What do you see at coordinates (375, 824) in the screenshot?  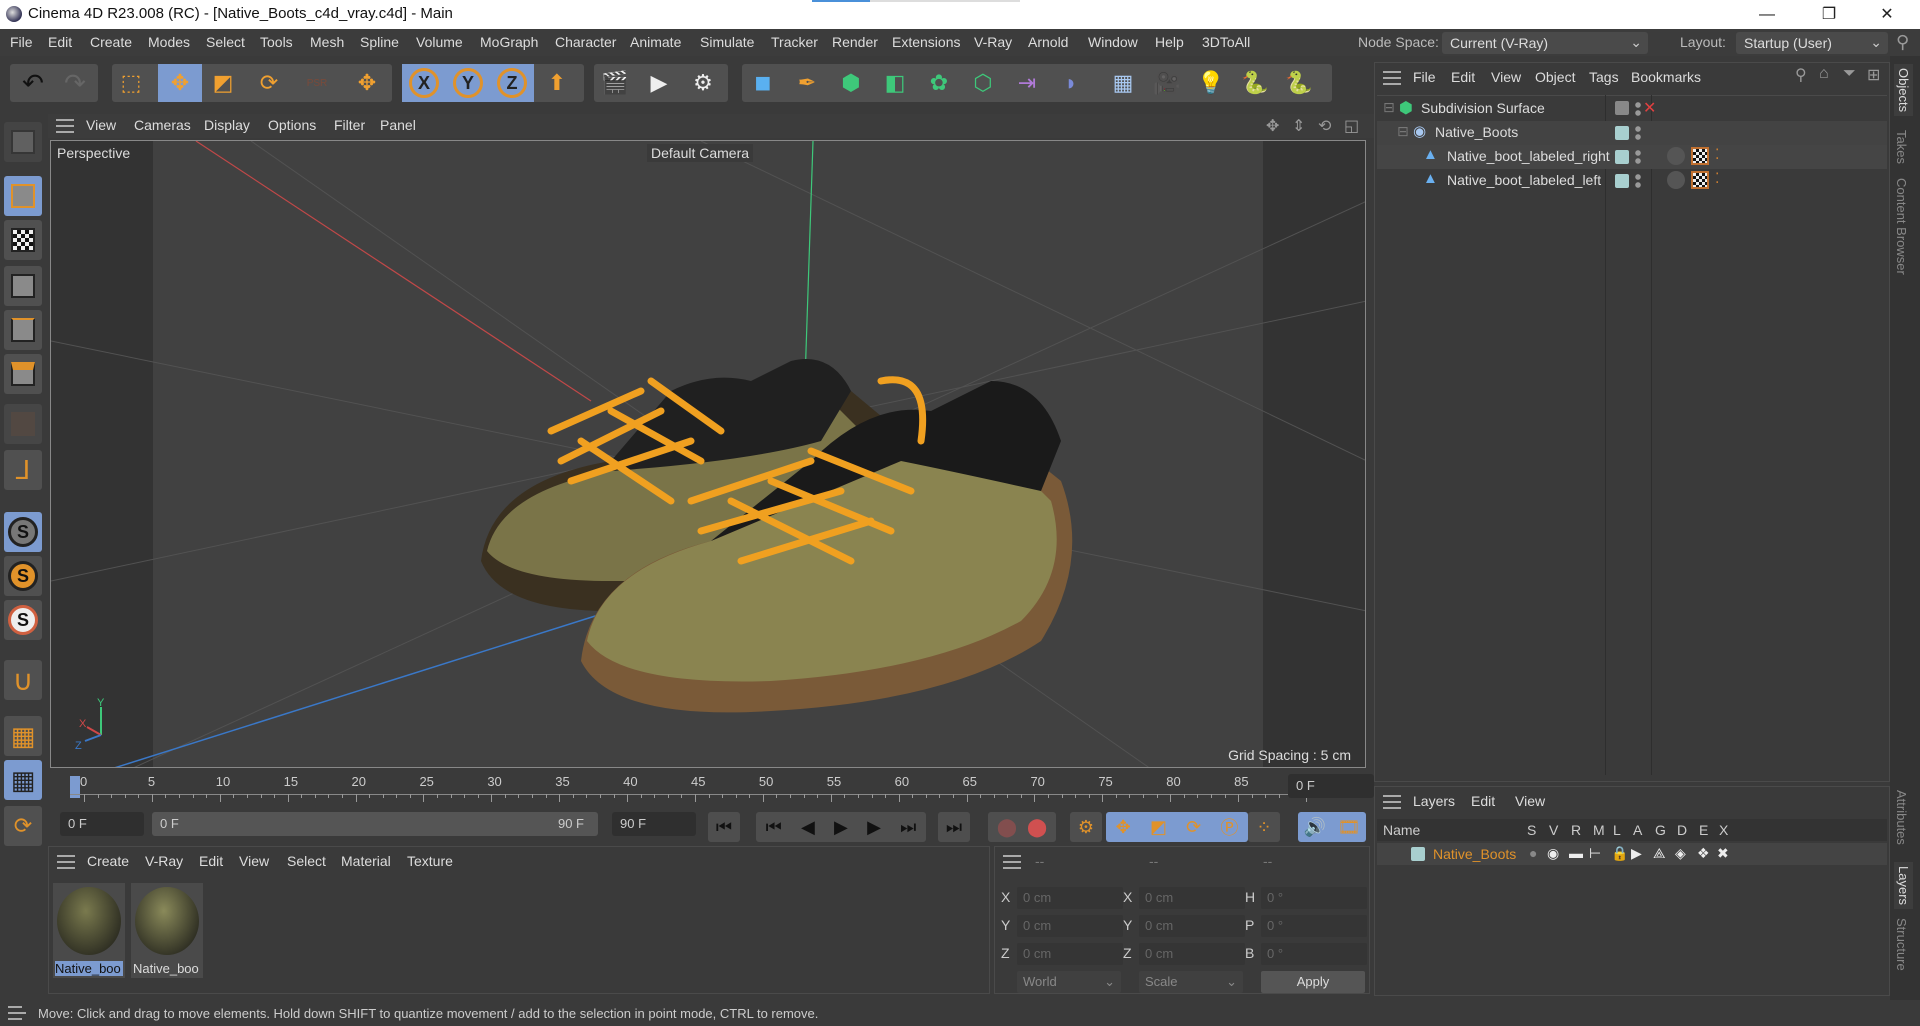 I see `frame-range-slider: 0 F 90 F` at bounding box center [375, 824].